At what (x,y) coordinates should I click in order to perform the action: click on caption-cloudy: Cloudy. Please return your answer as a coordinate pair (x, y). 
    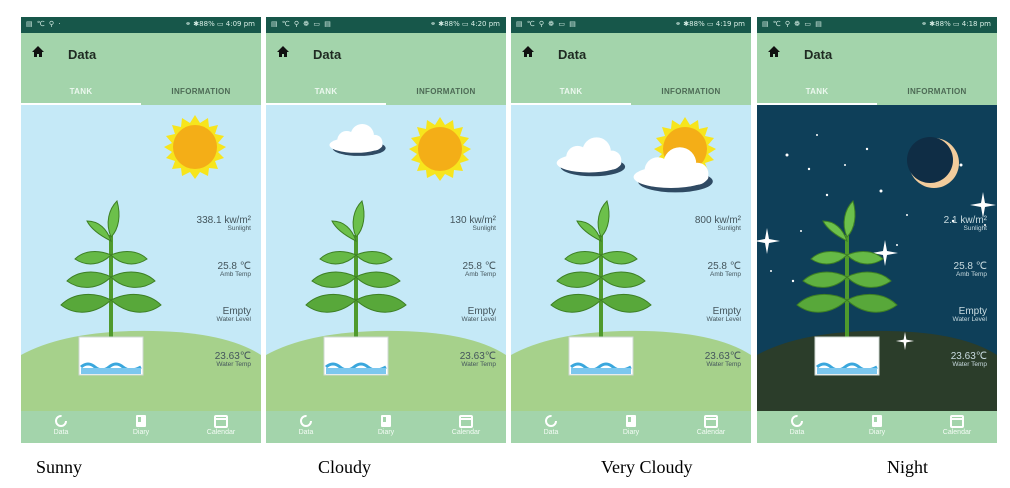
    Looking at the image, I should click on (345, 467).